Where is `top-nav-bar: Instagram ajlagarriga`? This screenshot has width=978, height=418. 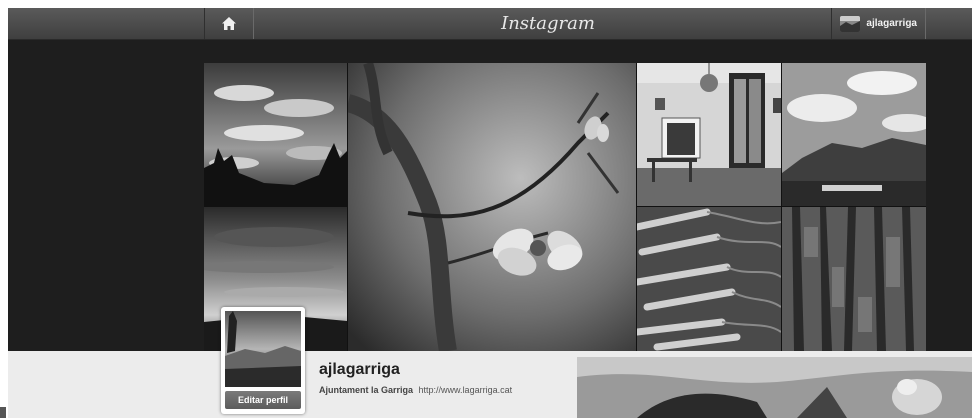 top-nav-bar: Instagram ajlagarriga is located at coordinates (490, 24).